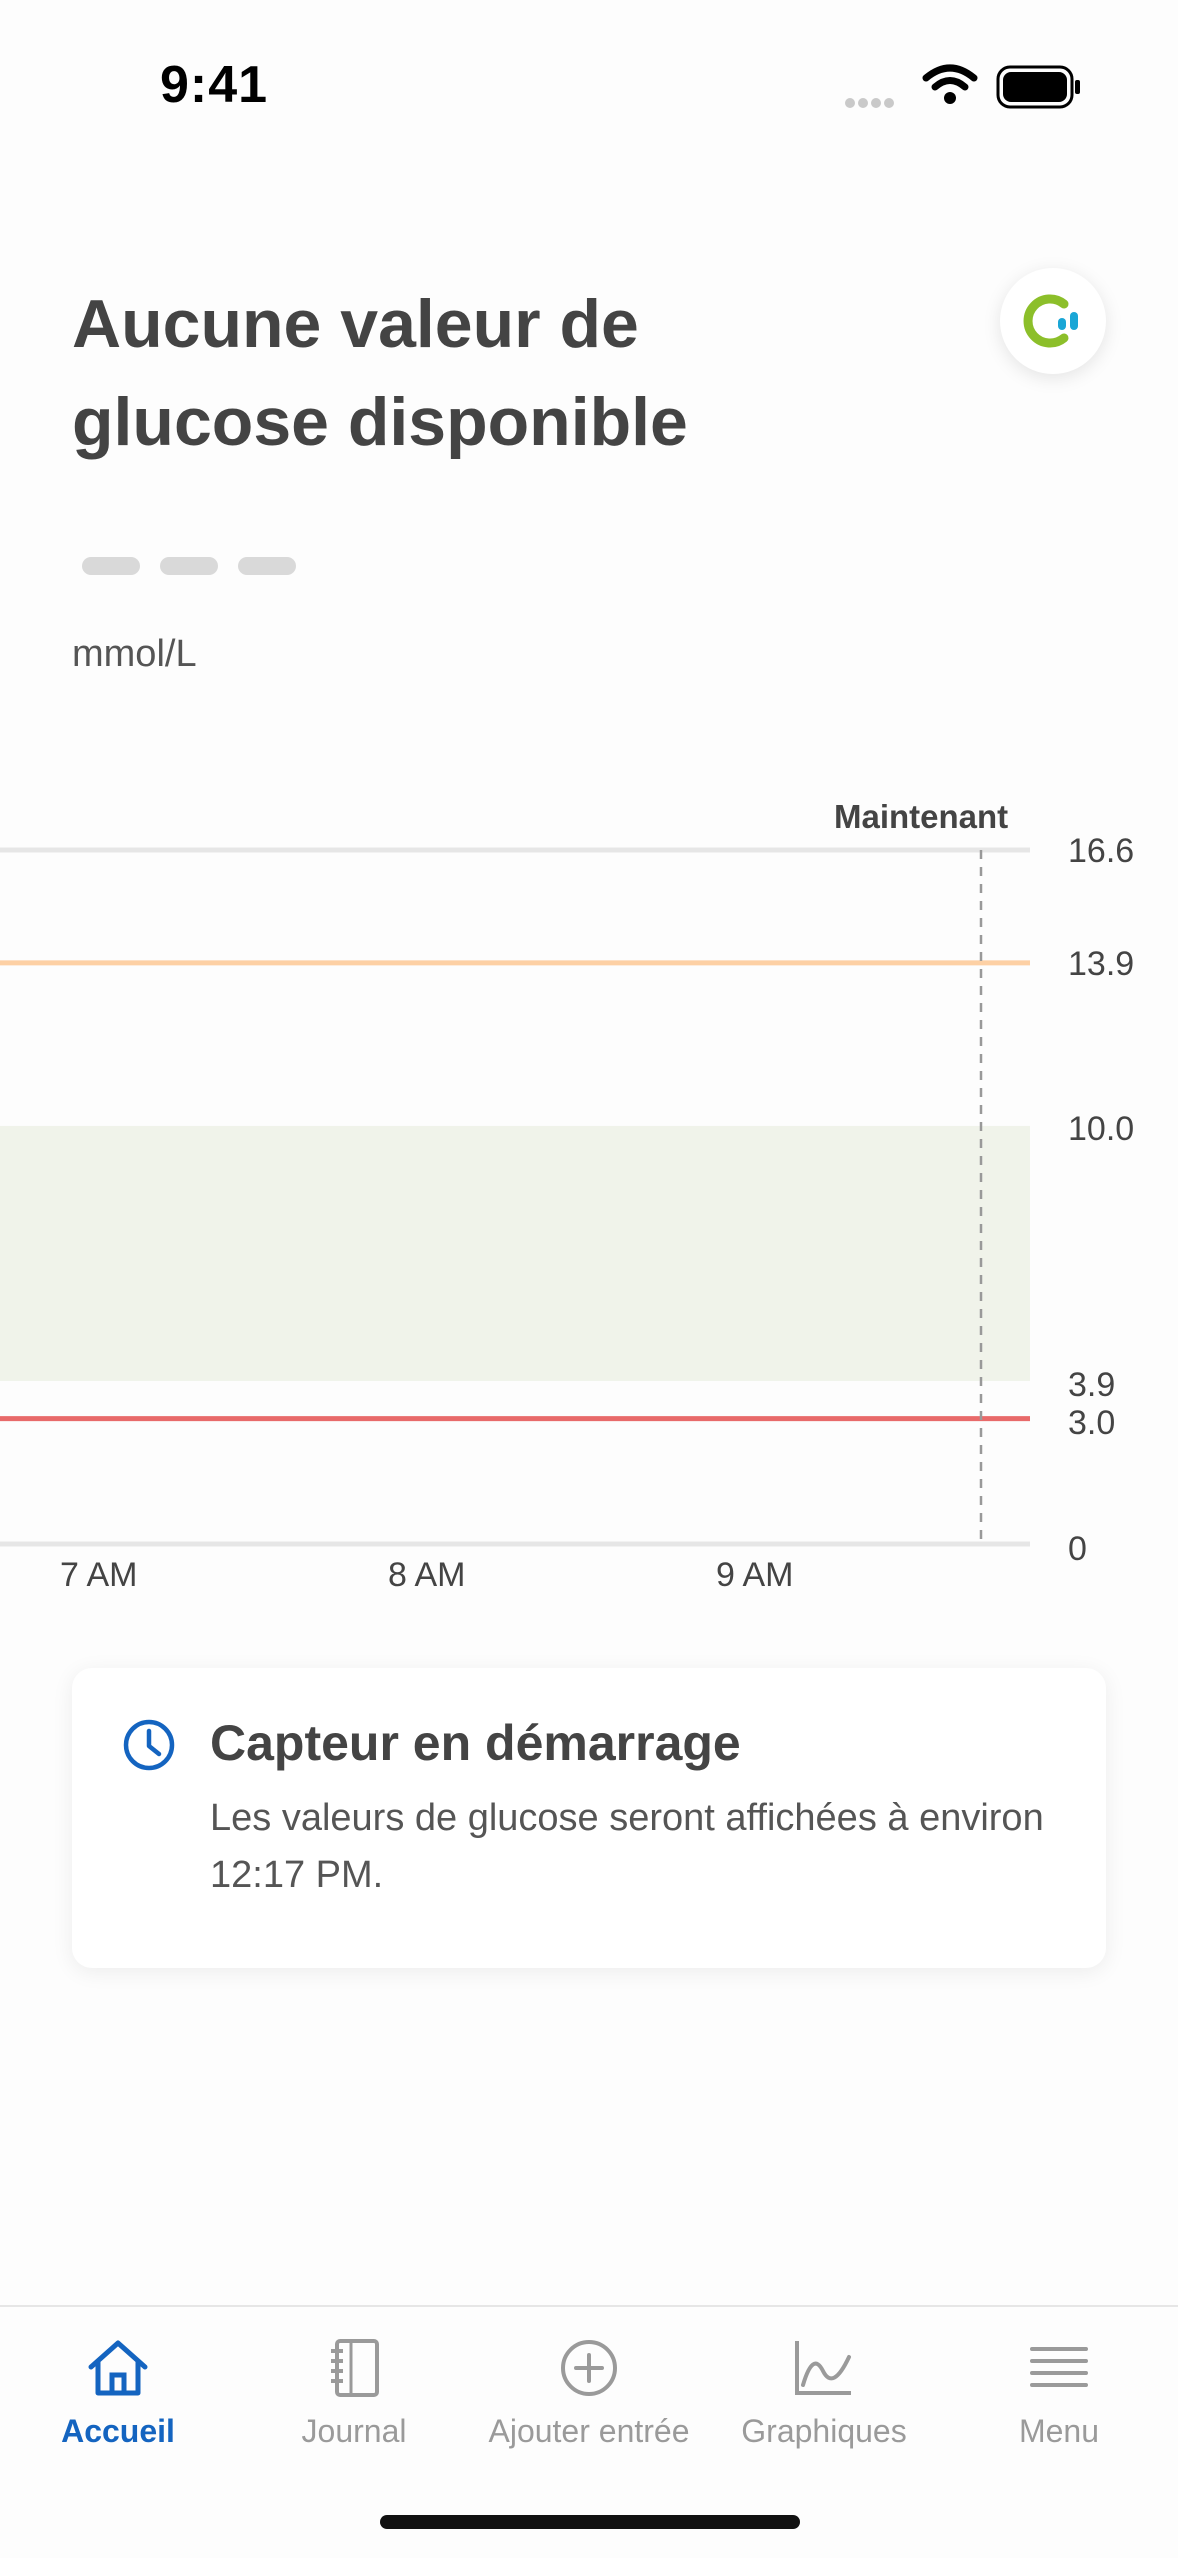 Image resolution: width=1178 pixels, height=2558 pixels. What do you see at coordinates (1092, 1423) in the screenshot?
I see `y-tick-label: 3.0` at bounding box center [1092, 1423].